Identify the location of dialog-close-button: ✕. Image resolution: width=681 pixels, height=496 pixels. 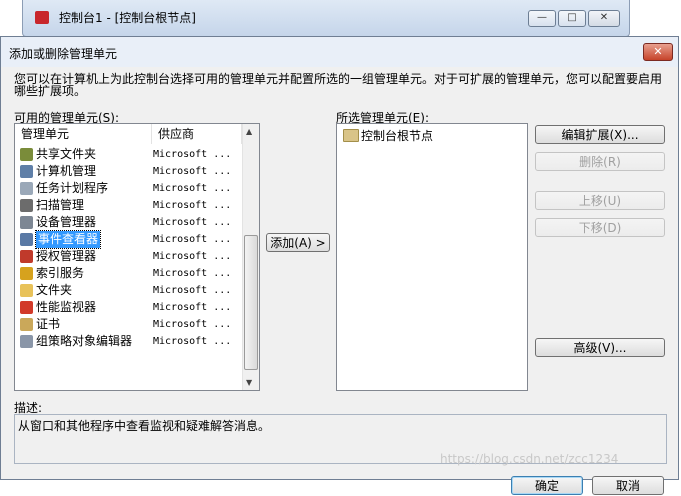
(658, 52).